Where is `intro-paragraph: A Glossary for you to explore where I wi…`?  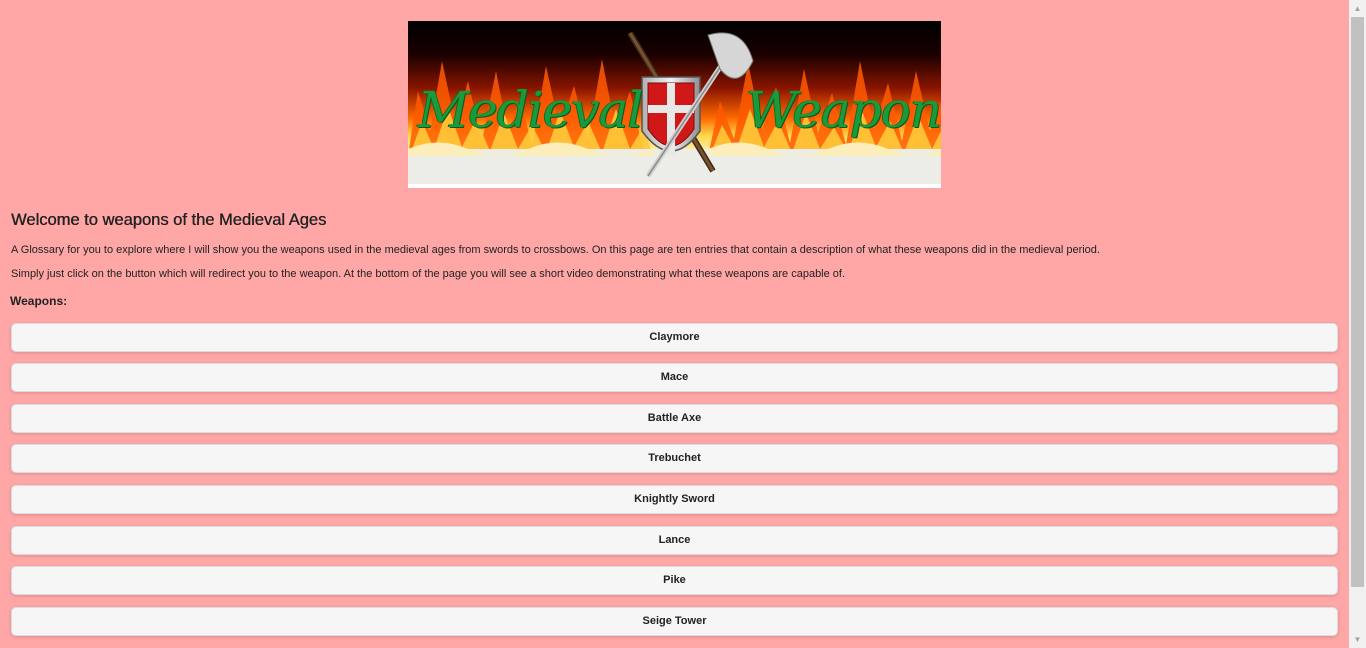
intro-paragraph: A Glossary for you to explore where I wi… is located at coordinates (555, 250).